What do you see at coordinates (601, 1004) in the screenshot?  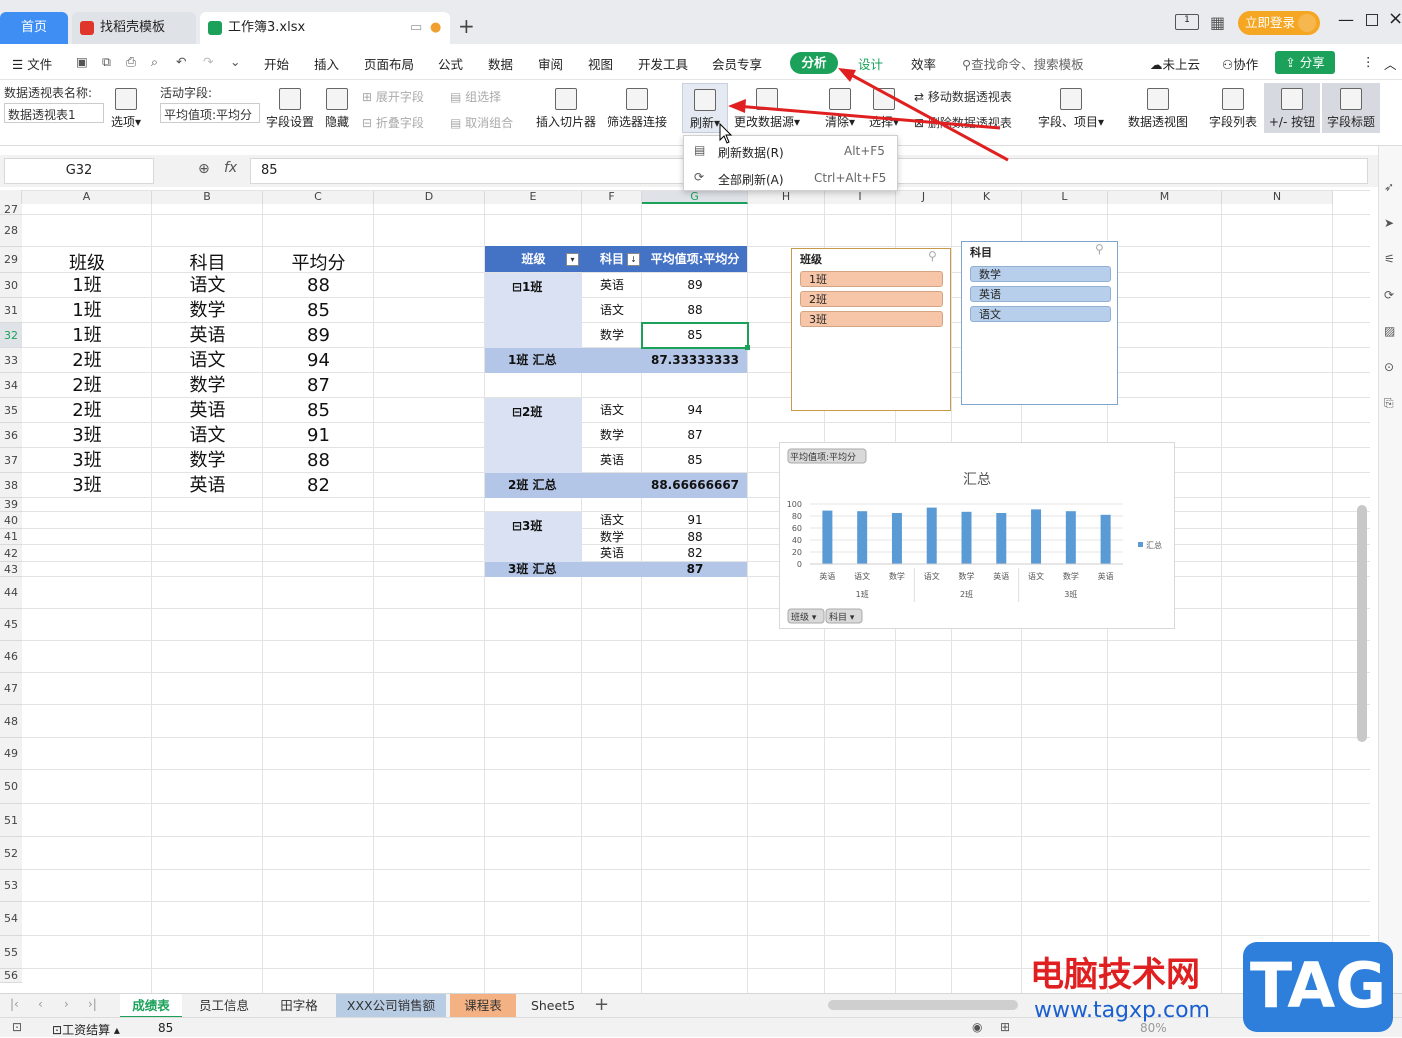 I see `add-sheet-button: +` at bounding box center [601, 1004].